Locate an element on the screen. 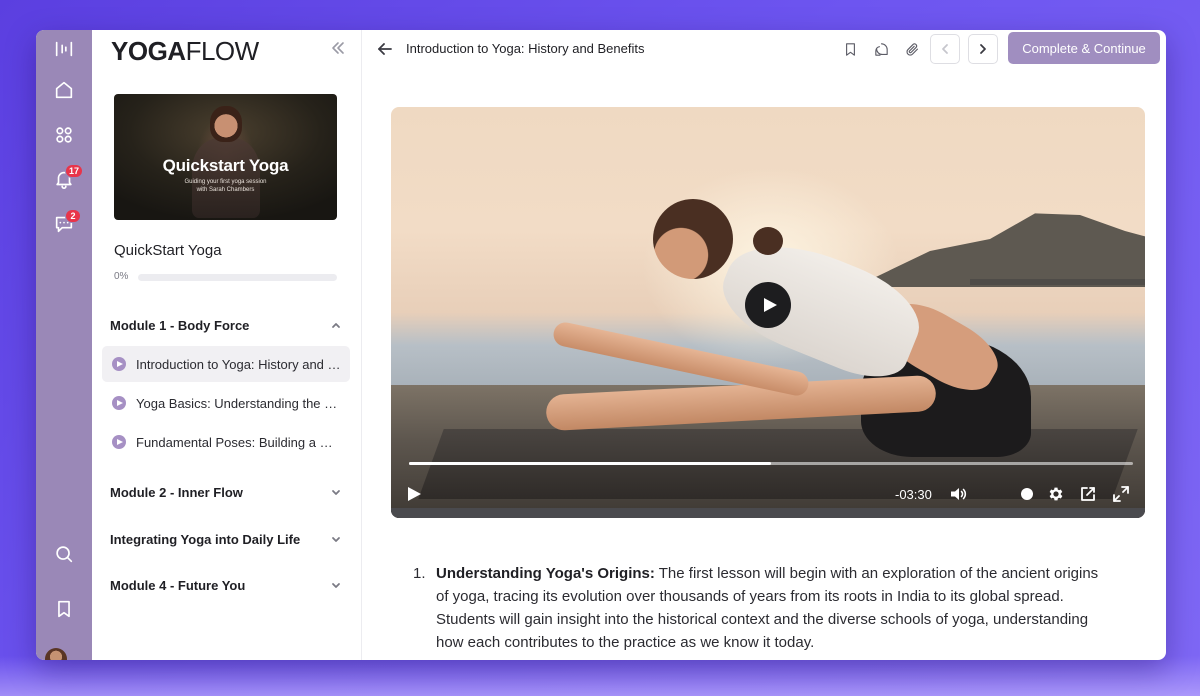  notifications-bell-icon: 17 is located at coordinates (64, 179).